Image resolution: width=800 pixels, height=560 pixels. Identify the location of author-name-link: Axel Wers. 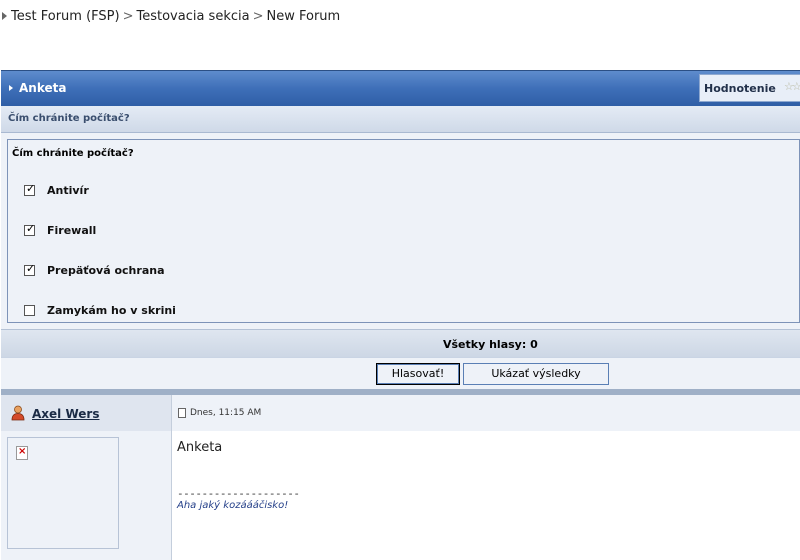
(65, 414).